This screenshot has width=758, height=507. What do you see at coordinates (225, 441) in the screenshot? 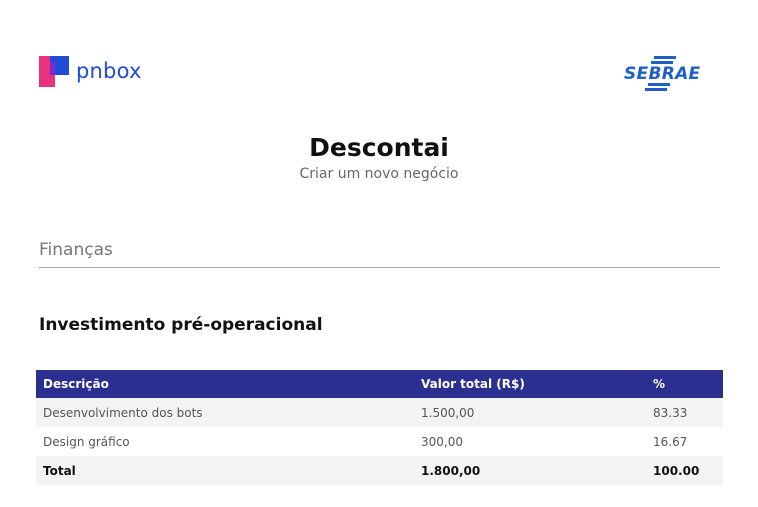
I see `cell-description: Design gráfico` at bounding box center [225, 441].